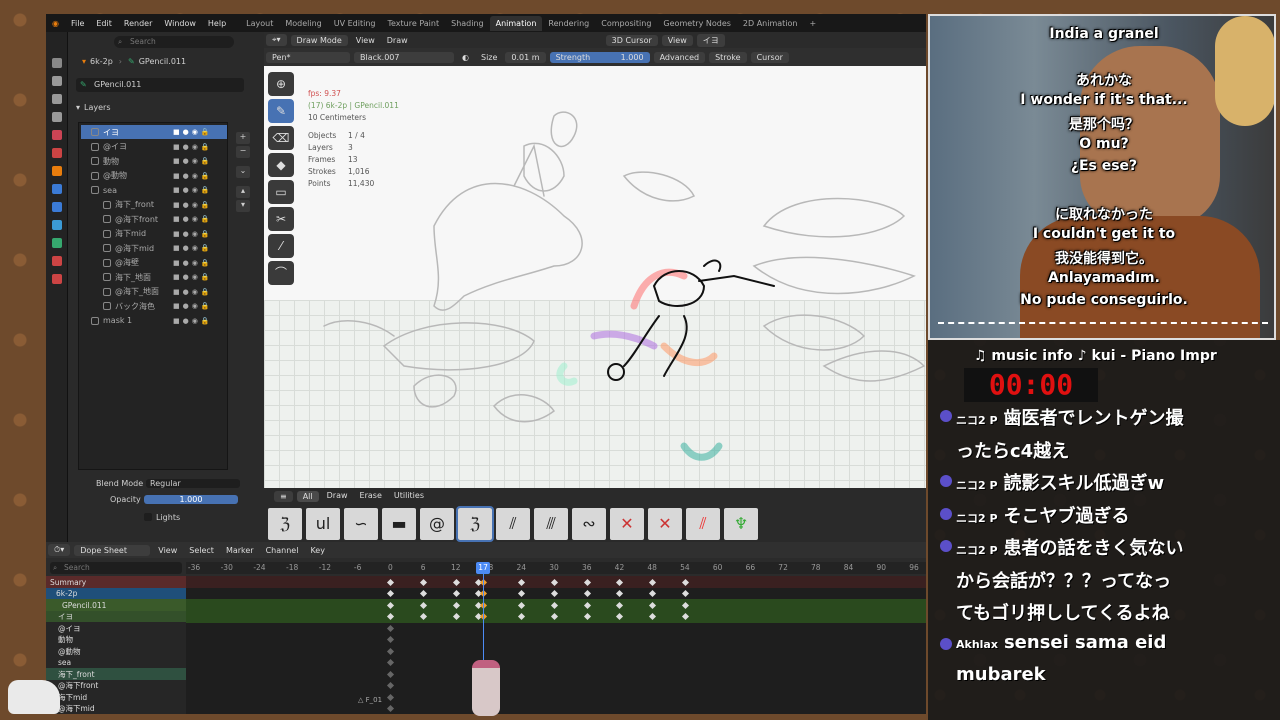 The width and height of the screenshot is (1280, 720). What do you see at coordinates (243, 172) in the screenshot?
I see `layer-menu-button: ⌄` at bounding box center [243, 172].